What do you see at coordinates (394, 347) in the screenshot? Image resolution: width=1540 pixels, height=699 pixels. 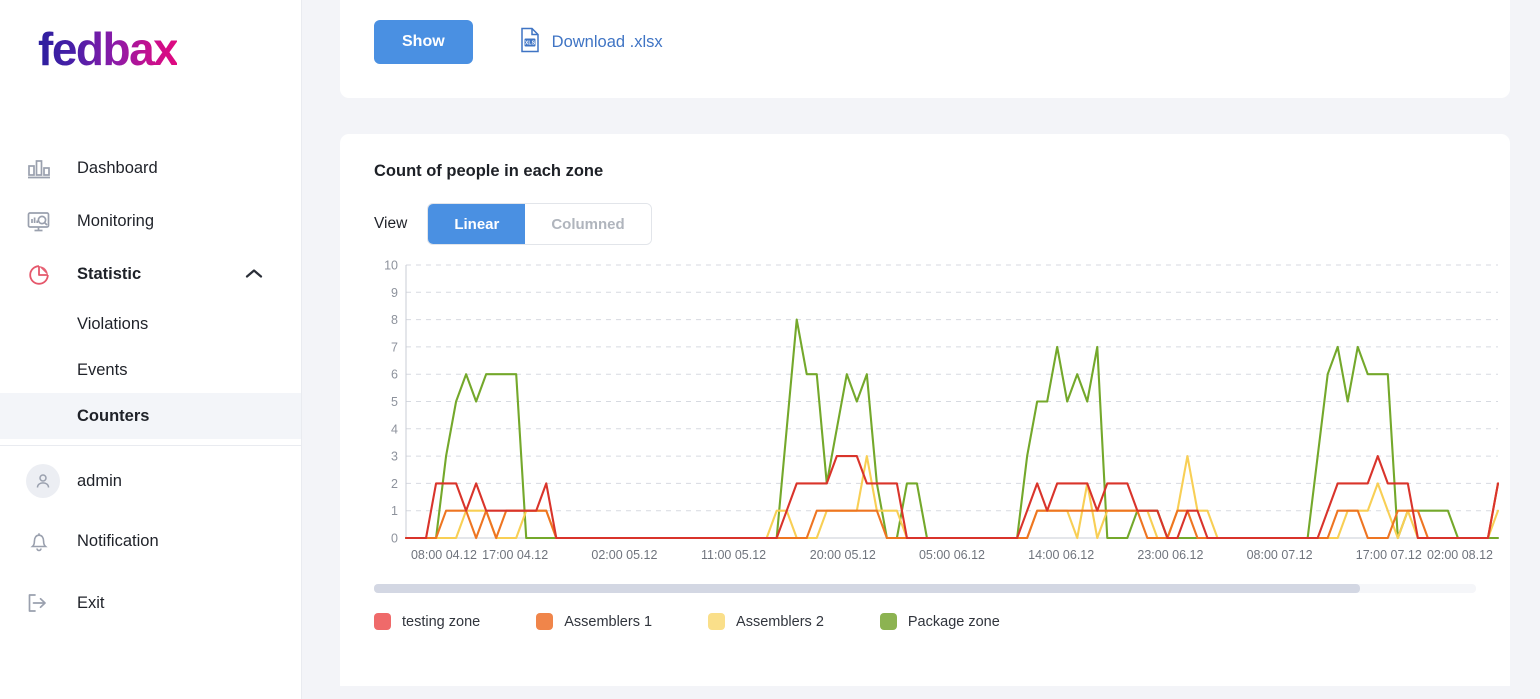 I see `svg-text: 7` at bounding box center [394, 347].